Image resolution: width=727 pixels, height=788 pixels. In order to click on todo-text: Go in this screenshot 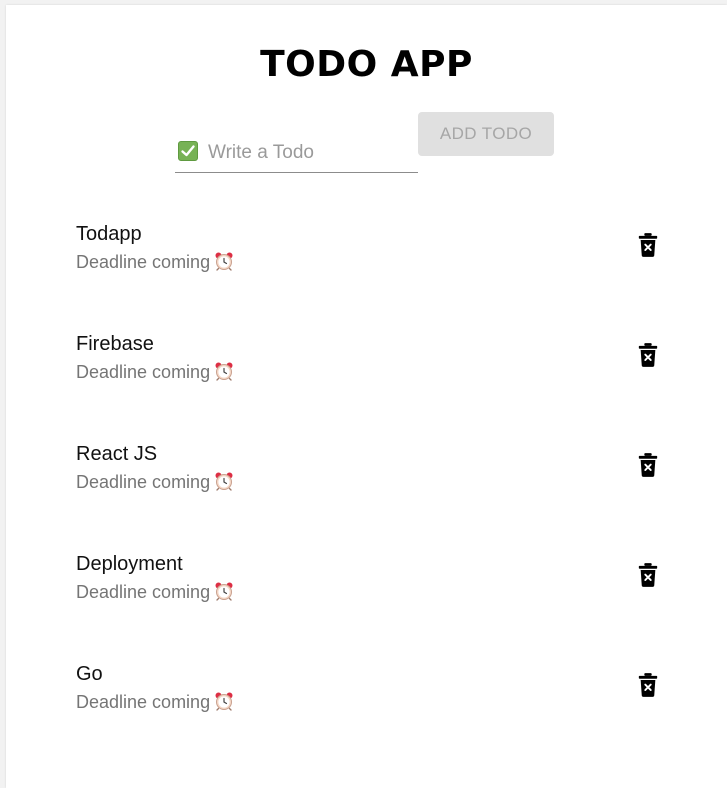, I will do `click(89, 674)`.